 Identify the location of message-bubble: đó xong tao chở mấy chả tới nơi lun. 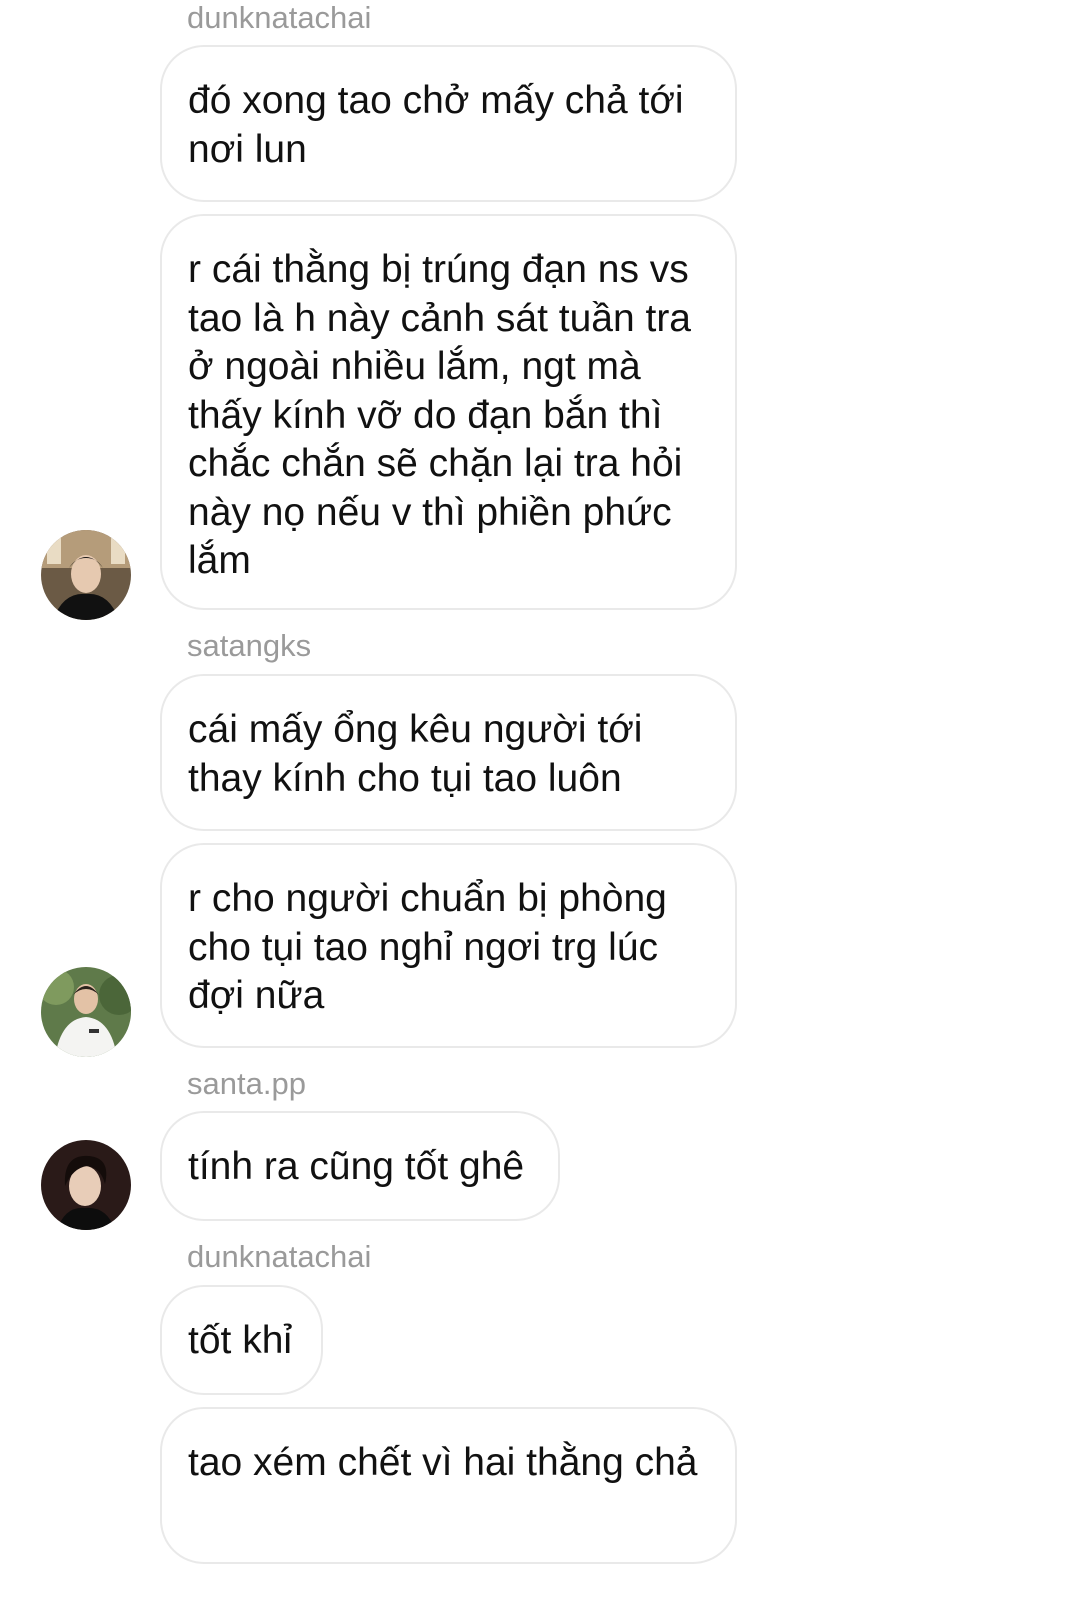
(448, 123).